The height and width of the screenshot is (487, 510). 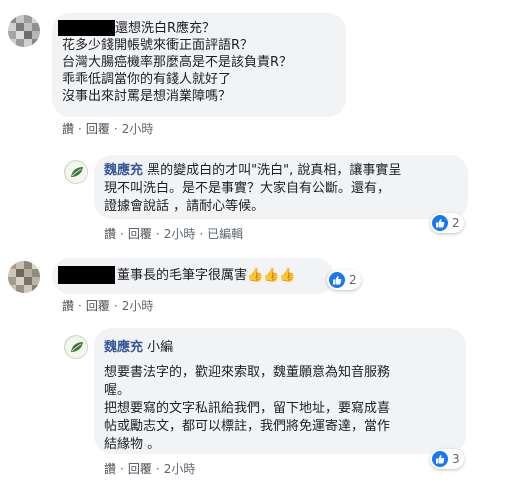 What do you see at coordinates (177, 62) in the screenshot?
I see `comment-text-line: 台灣大腸癌機率那麼高是不是該負責R？` at bounding box center [177, 62].